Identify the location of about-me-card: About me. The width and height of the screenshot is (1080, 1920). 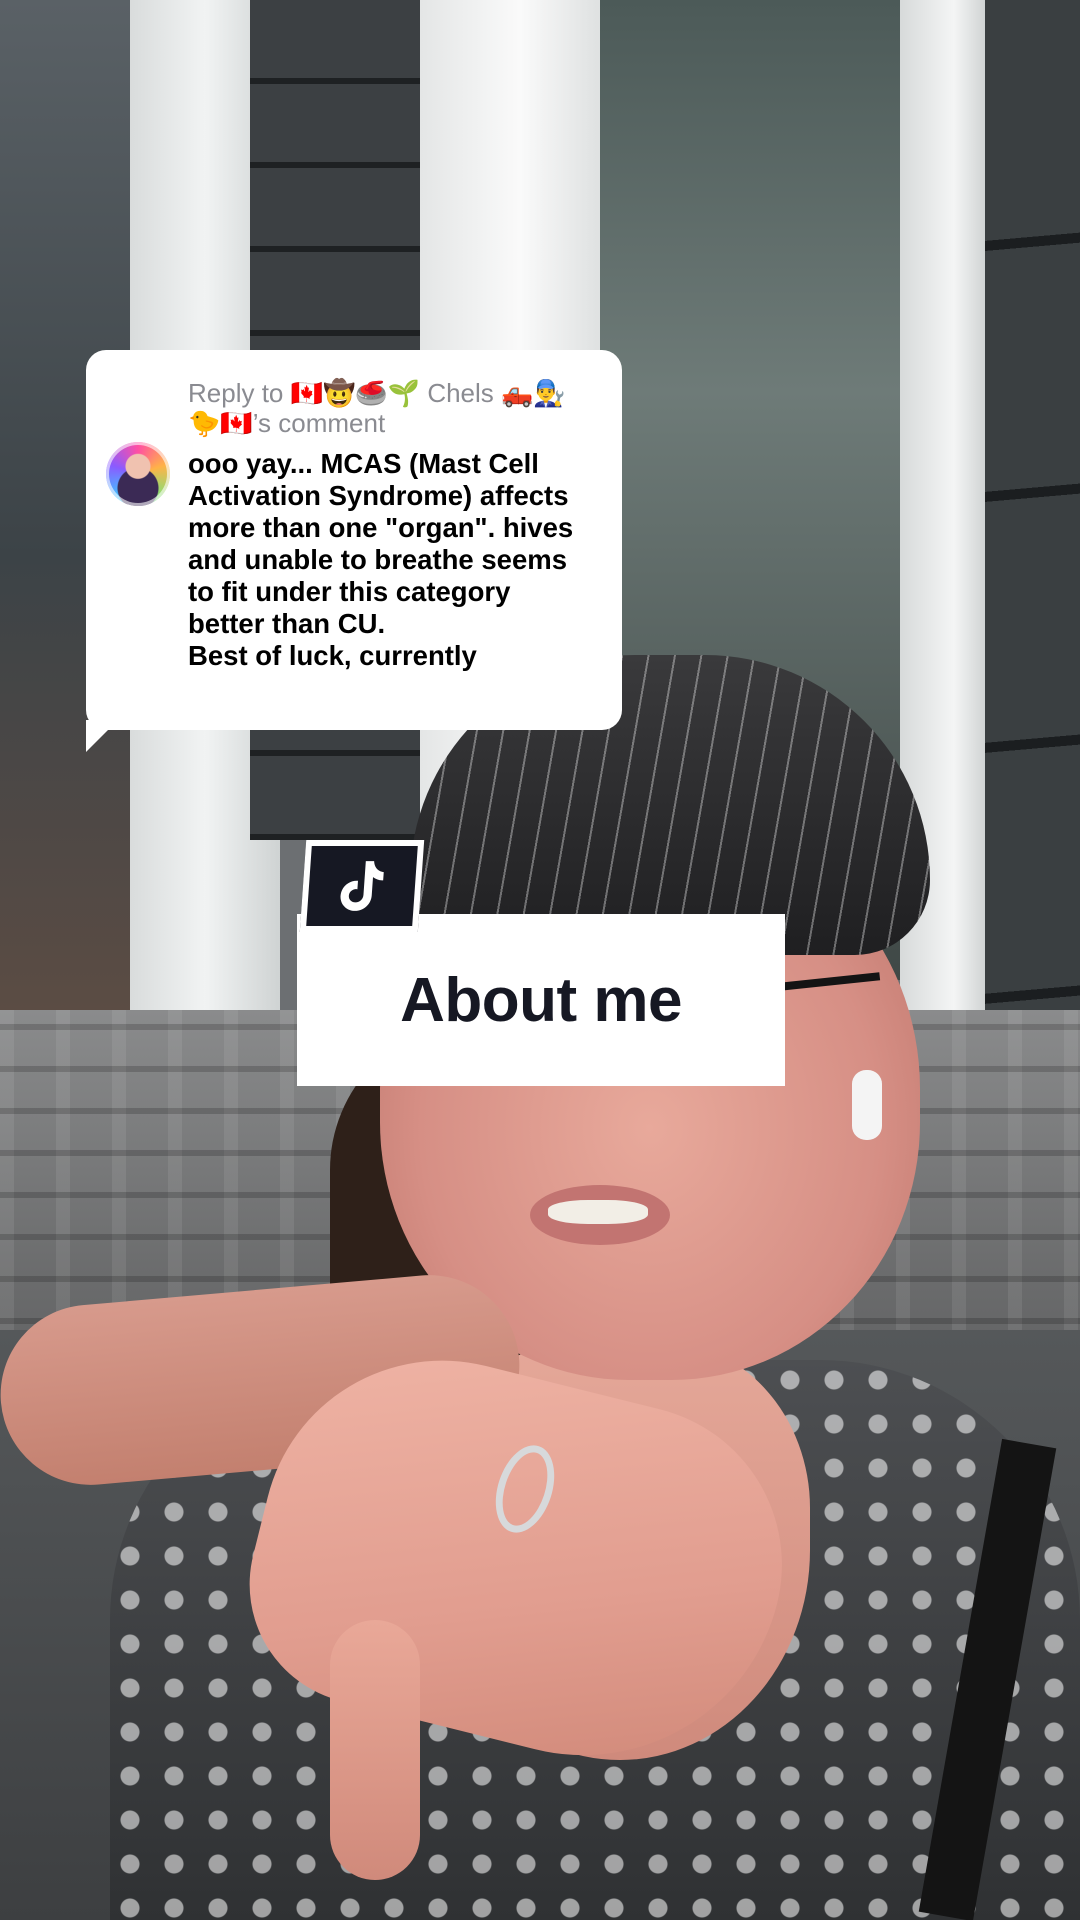
(541, 1000).